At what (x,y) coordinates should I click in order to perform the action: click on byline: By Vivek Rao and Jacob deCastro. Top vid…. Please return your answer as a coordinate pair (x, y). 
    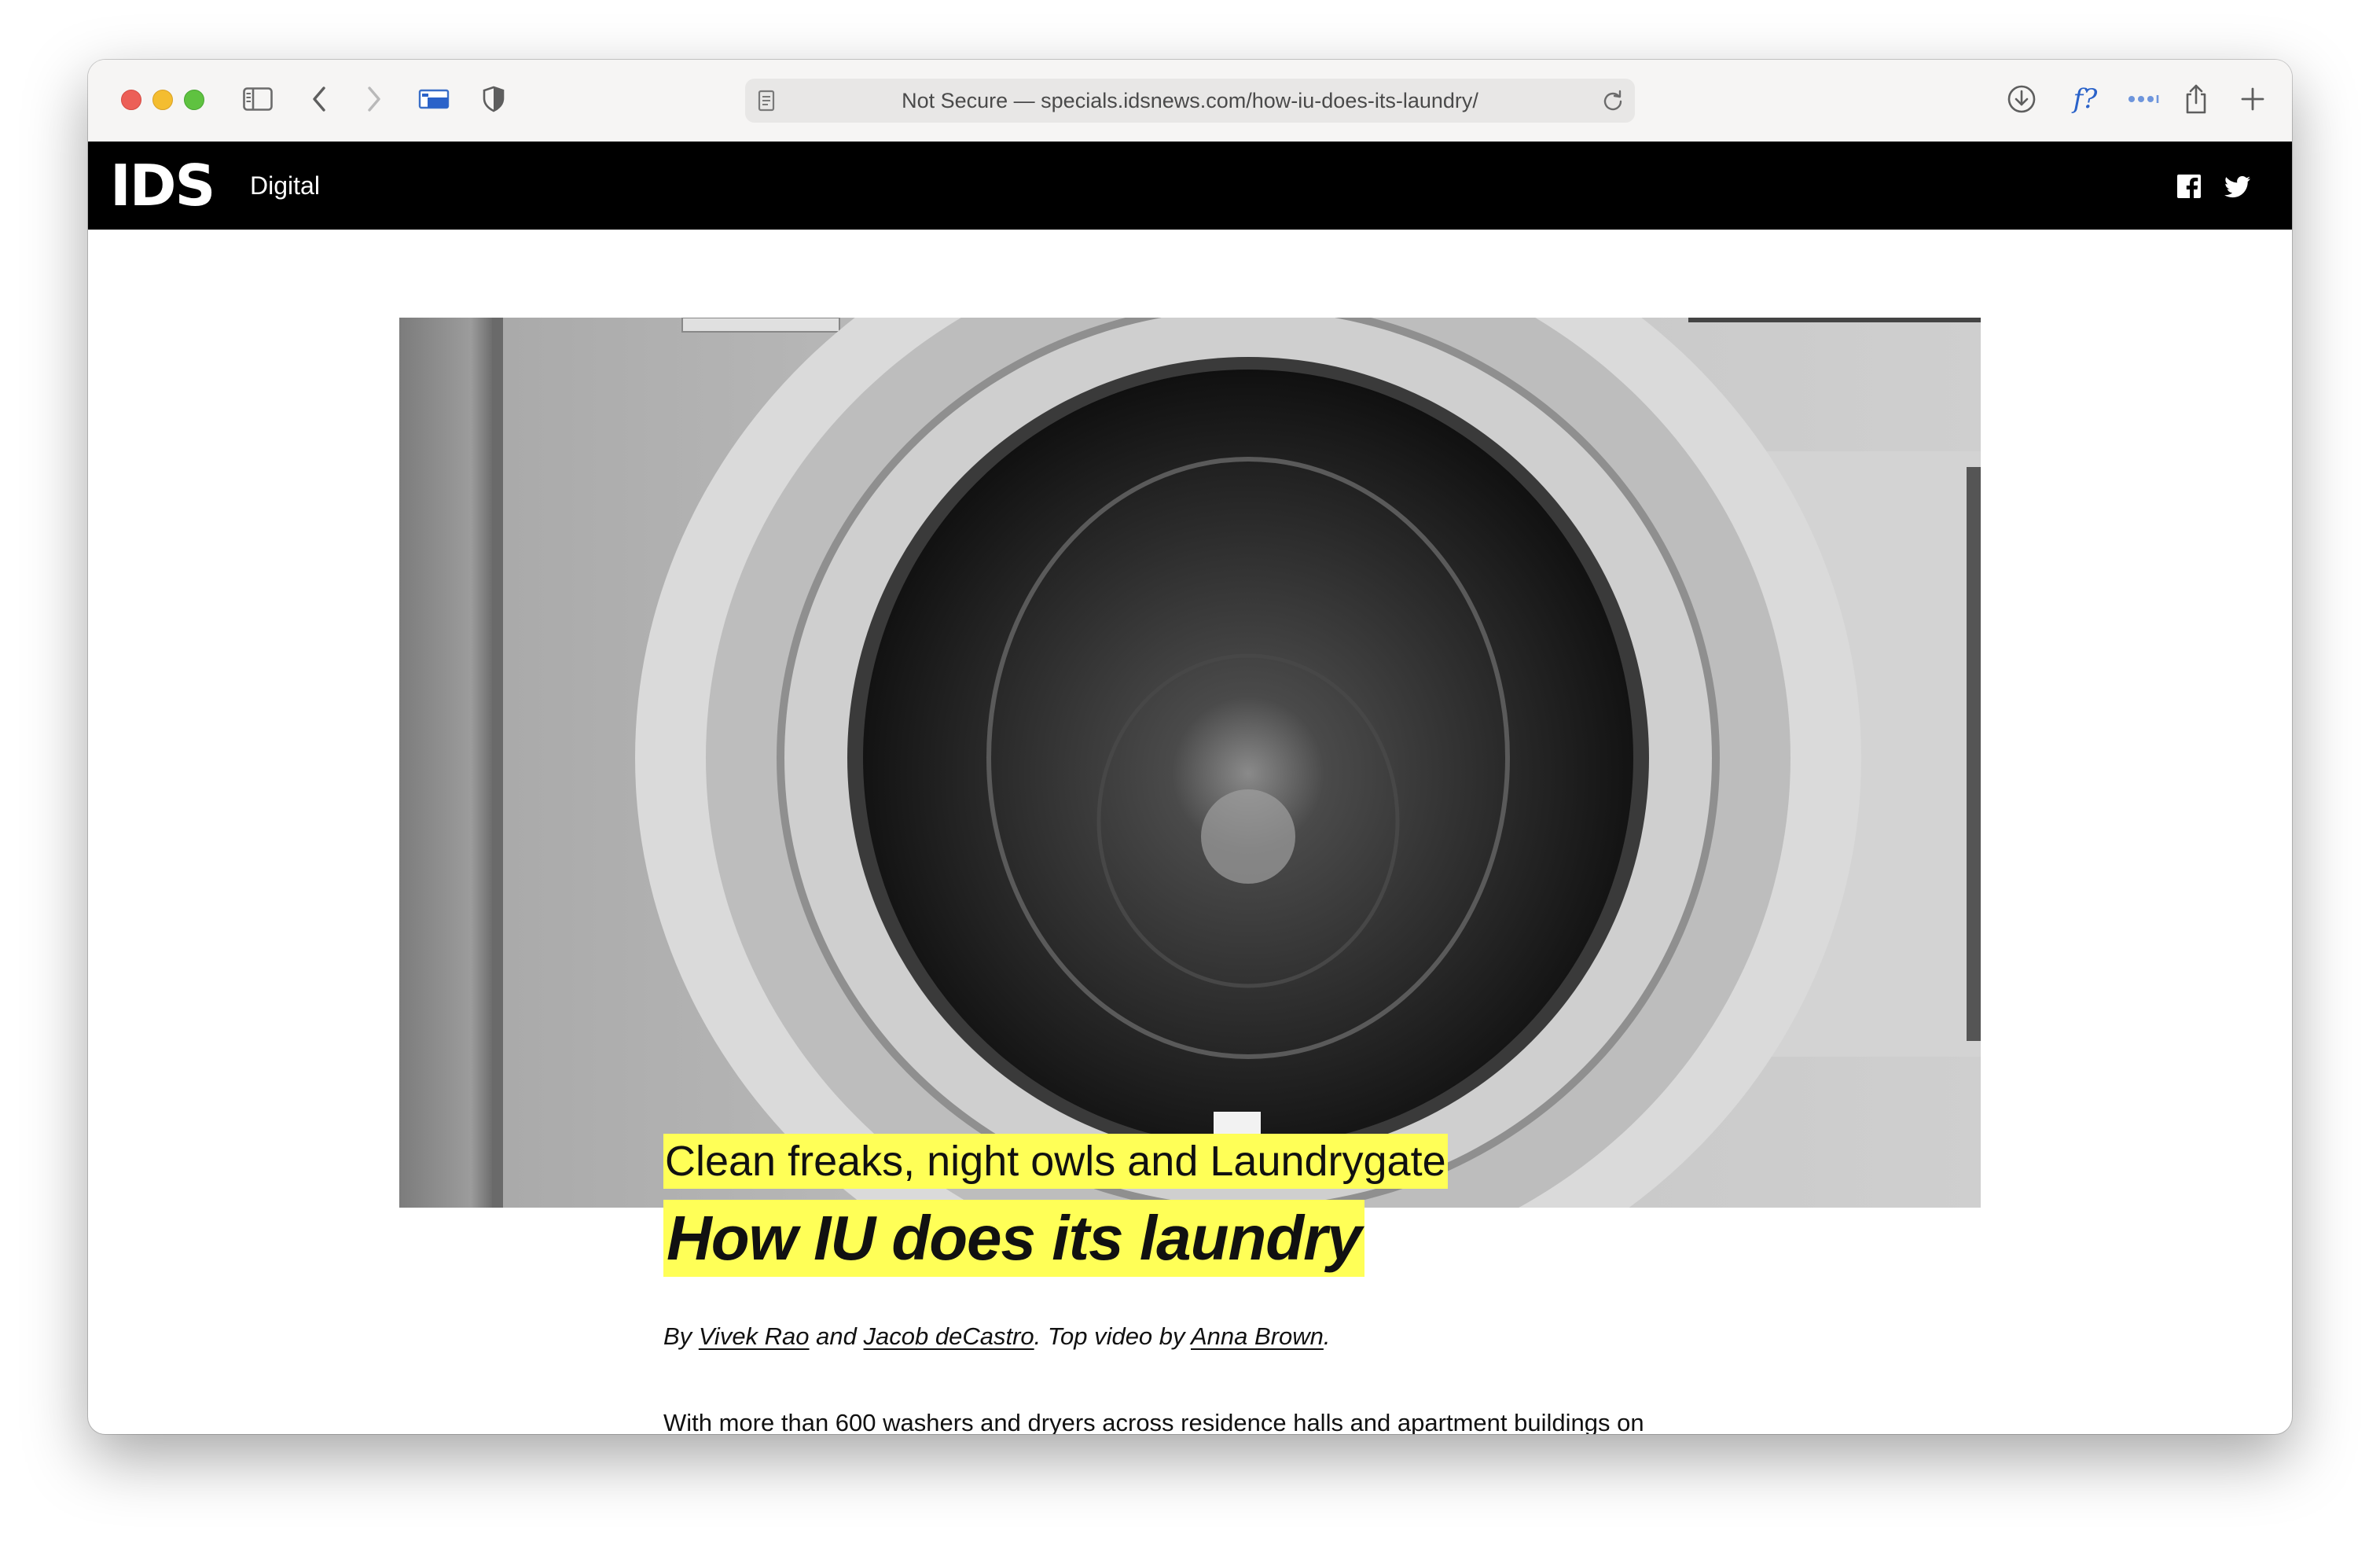
    Looking at the image, I should click on (997, 1336).